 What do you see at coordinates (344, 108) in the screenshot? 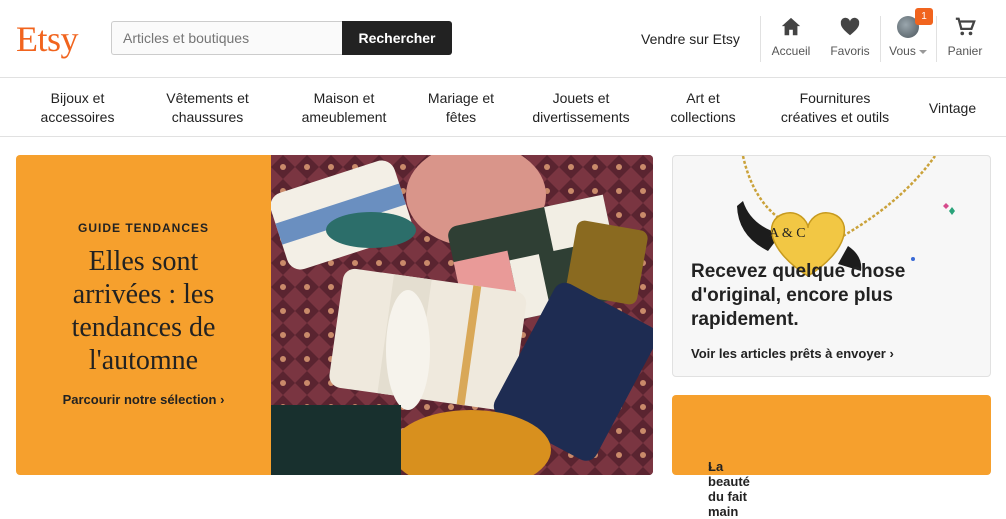
I see `category-home: Maison et ameublement` at bounding box center [344, 108].